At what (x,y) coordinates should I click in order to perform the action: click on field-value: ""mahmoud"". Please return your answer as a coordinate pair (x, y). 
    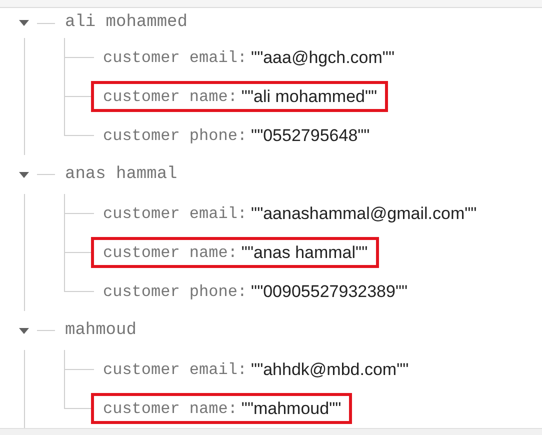
    Looking at the image, I should click on (291, 409).